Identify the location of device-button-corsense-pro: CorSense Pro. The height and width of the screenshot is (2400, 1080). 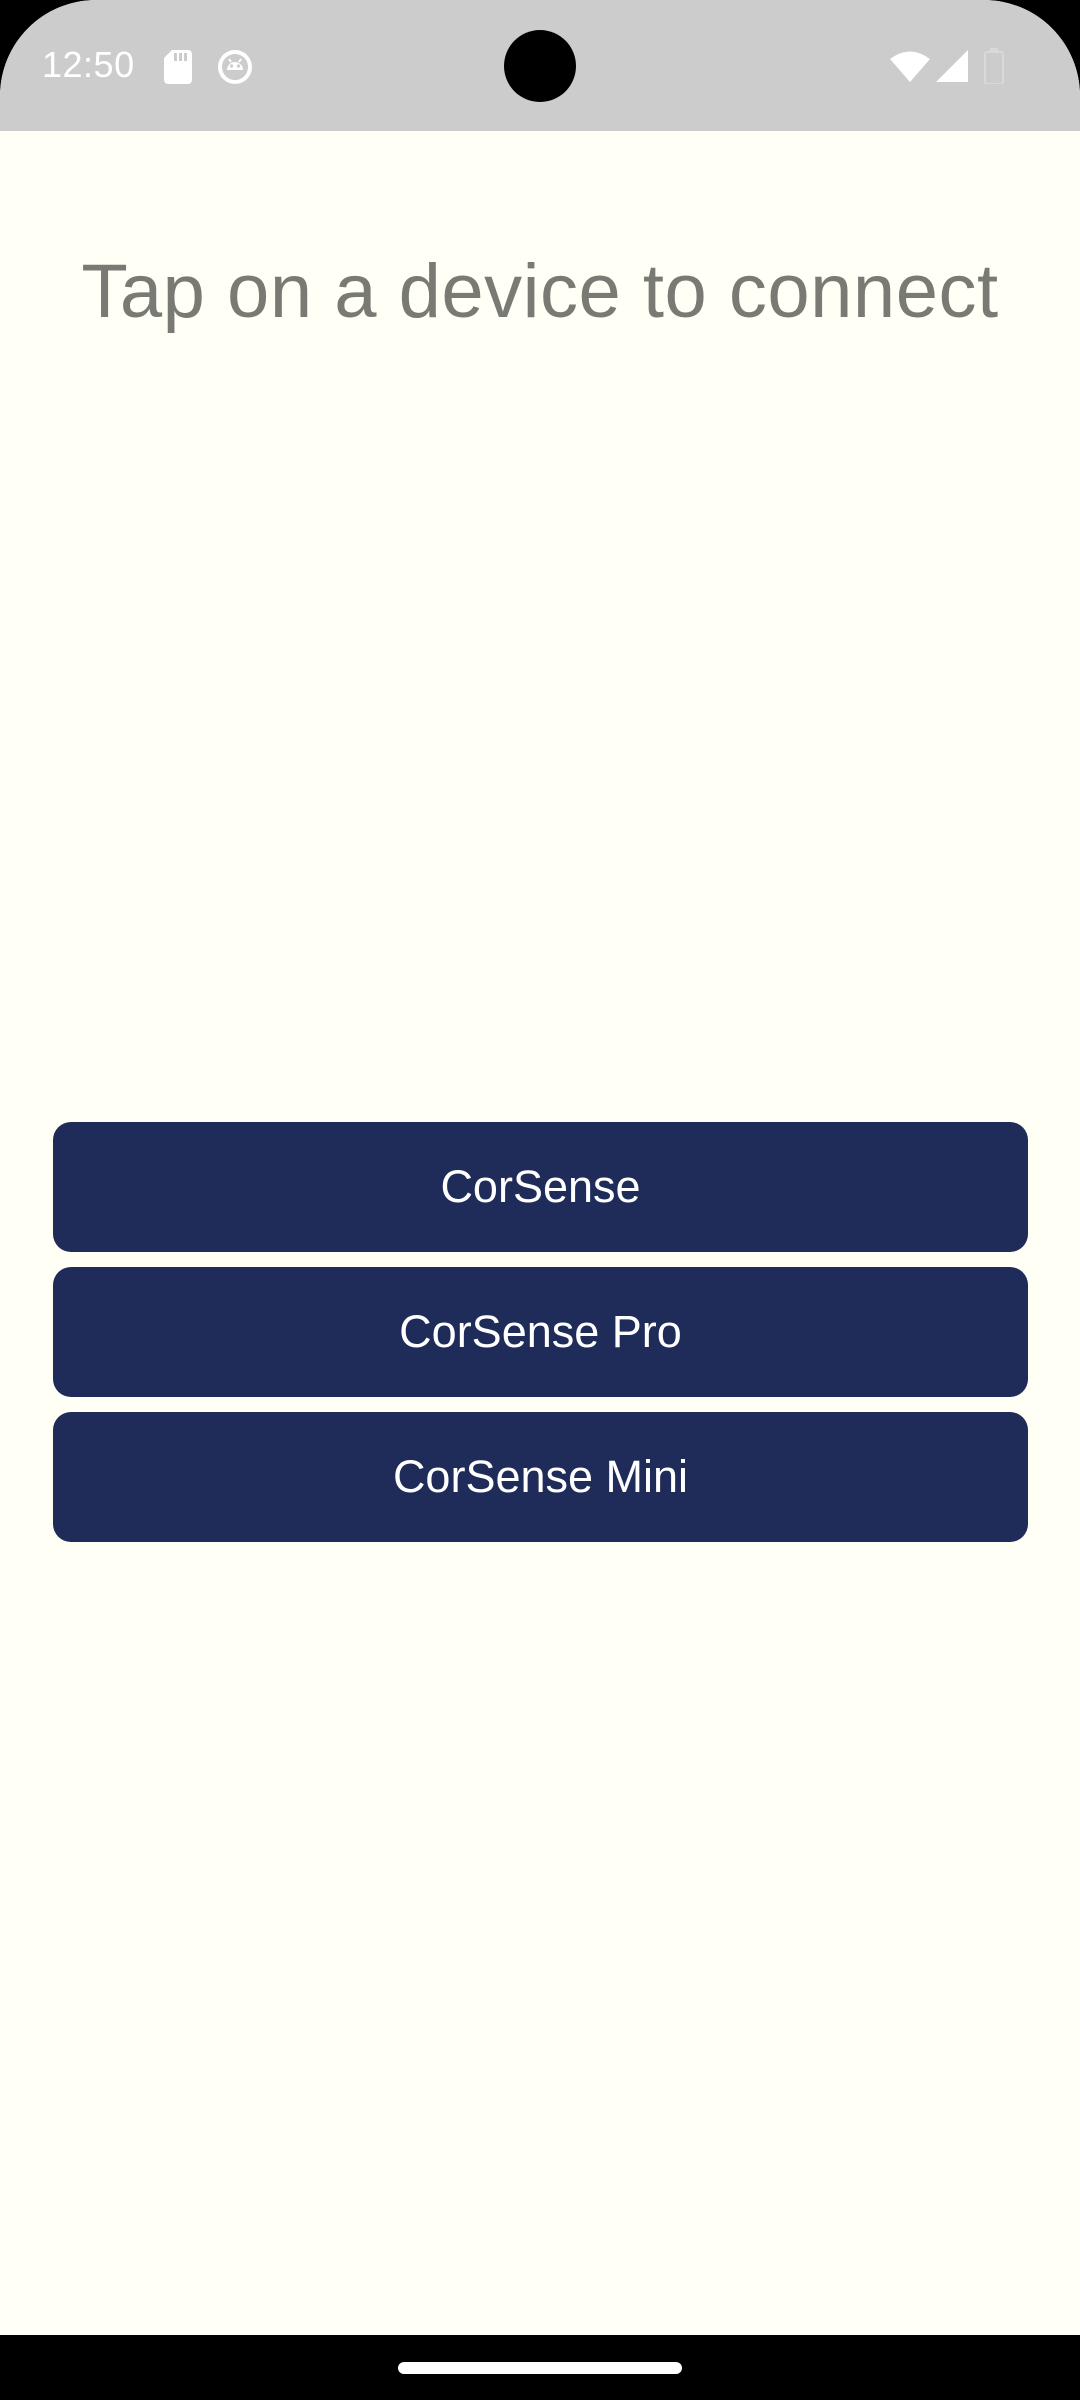
(540, 1332).